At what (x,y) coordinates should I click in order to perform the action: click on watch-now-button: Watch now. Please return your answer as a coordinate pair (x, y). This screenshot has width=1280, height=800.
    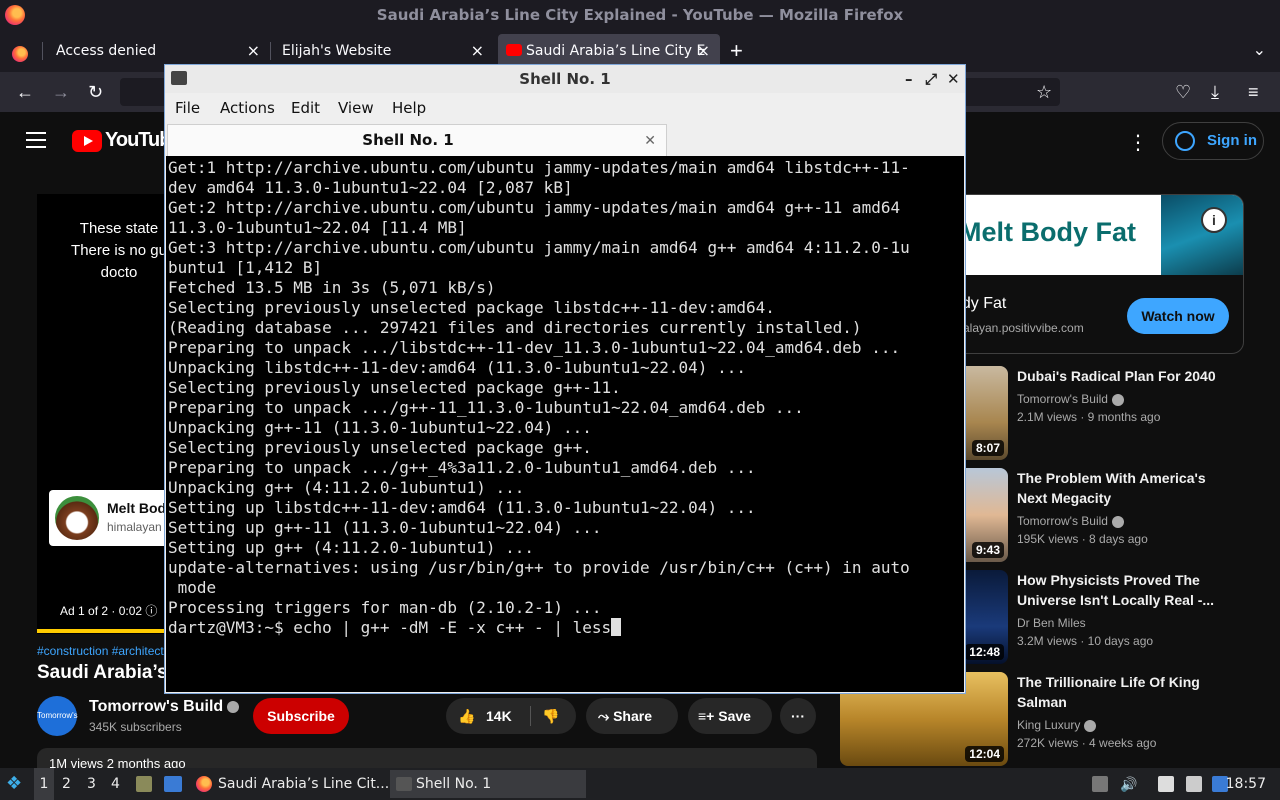
    Looking at the image, I should click on (1178, 316).